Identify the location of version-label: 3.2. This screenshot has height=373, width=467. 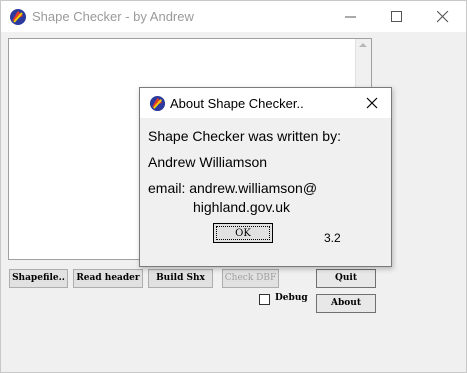
(332, 238).